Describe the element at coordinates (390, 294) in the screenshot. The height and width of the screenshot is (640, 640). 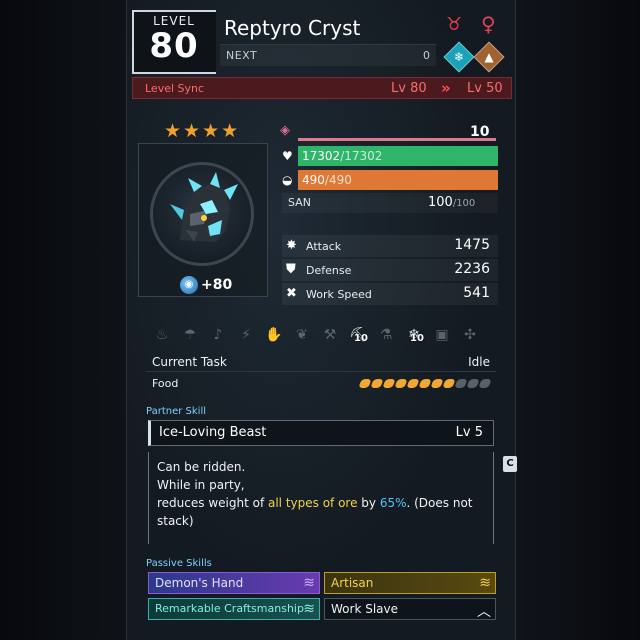
I see `work-speed-row: ✖ Work Speed 541` at that location.